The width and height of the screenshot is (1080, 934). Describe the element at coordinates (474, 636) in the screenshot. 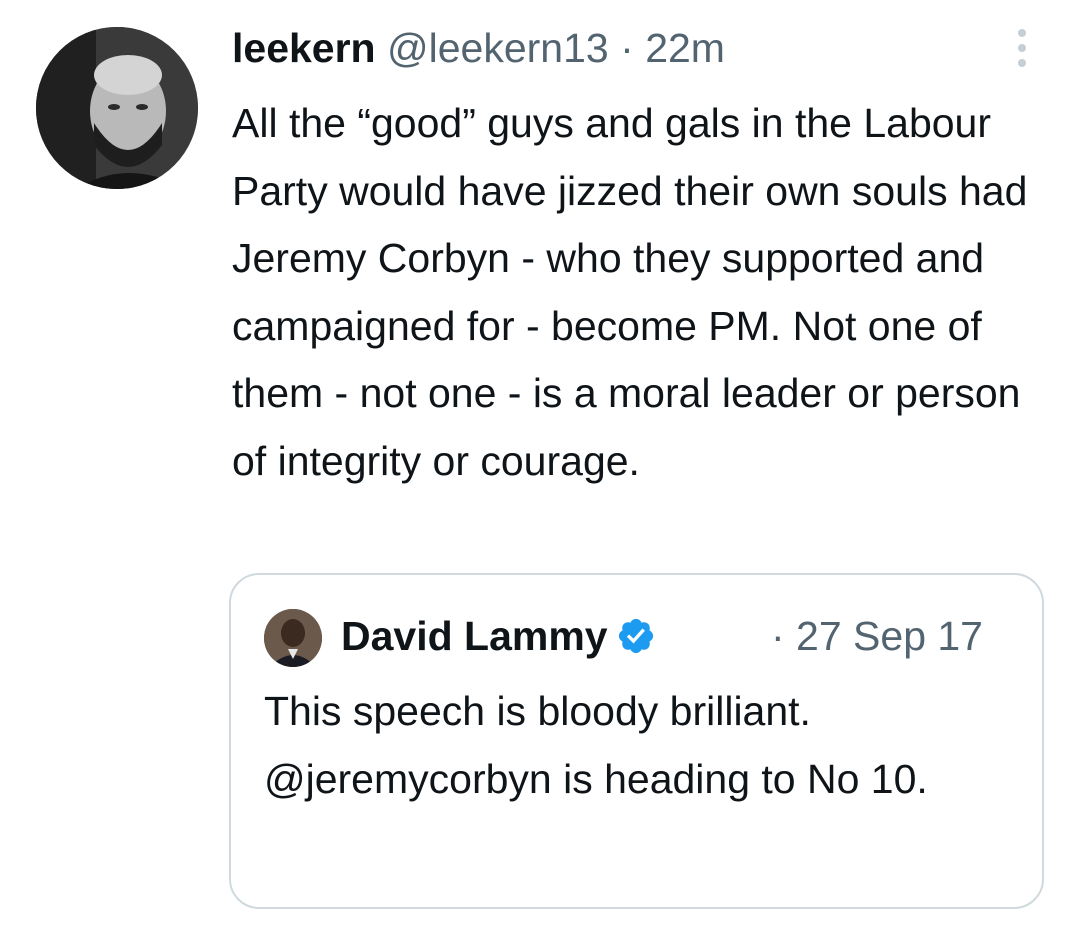

I see `quoted-author-name: David Lammy` at that location.